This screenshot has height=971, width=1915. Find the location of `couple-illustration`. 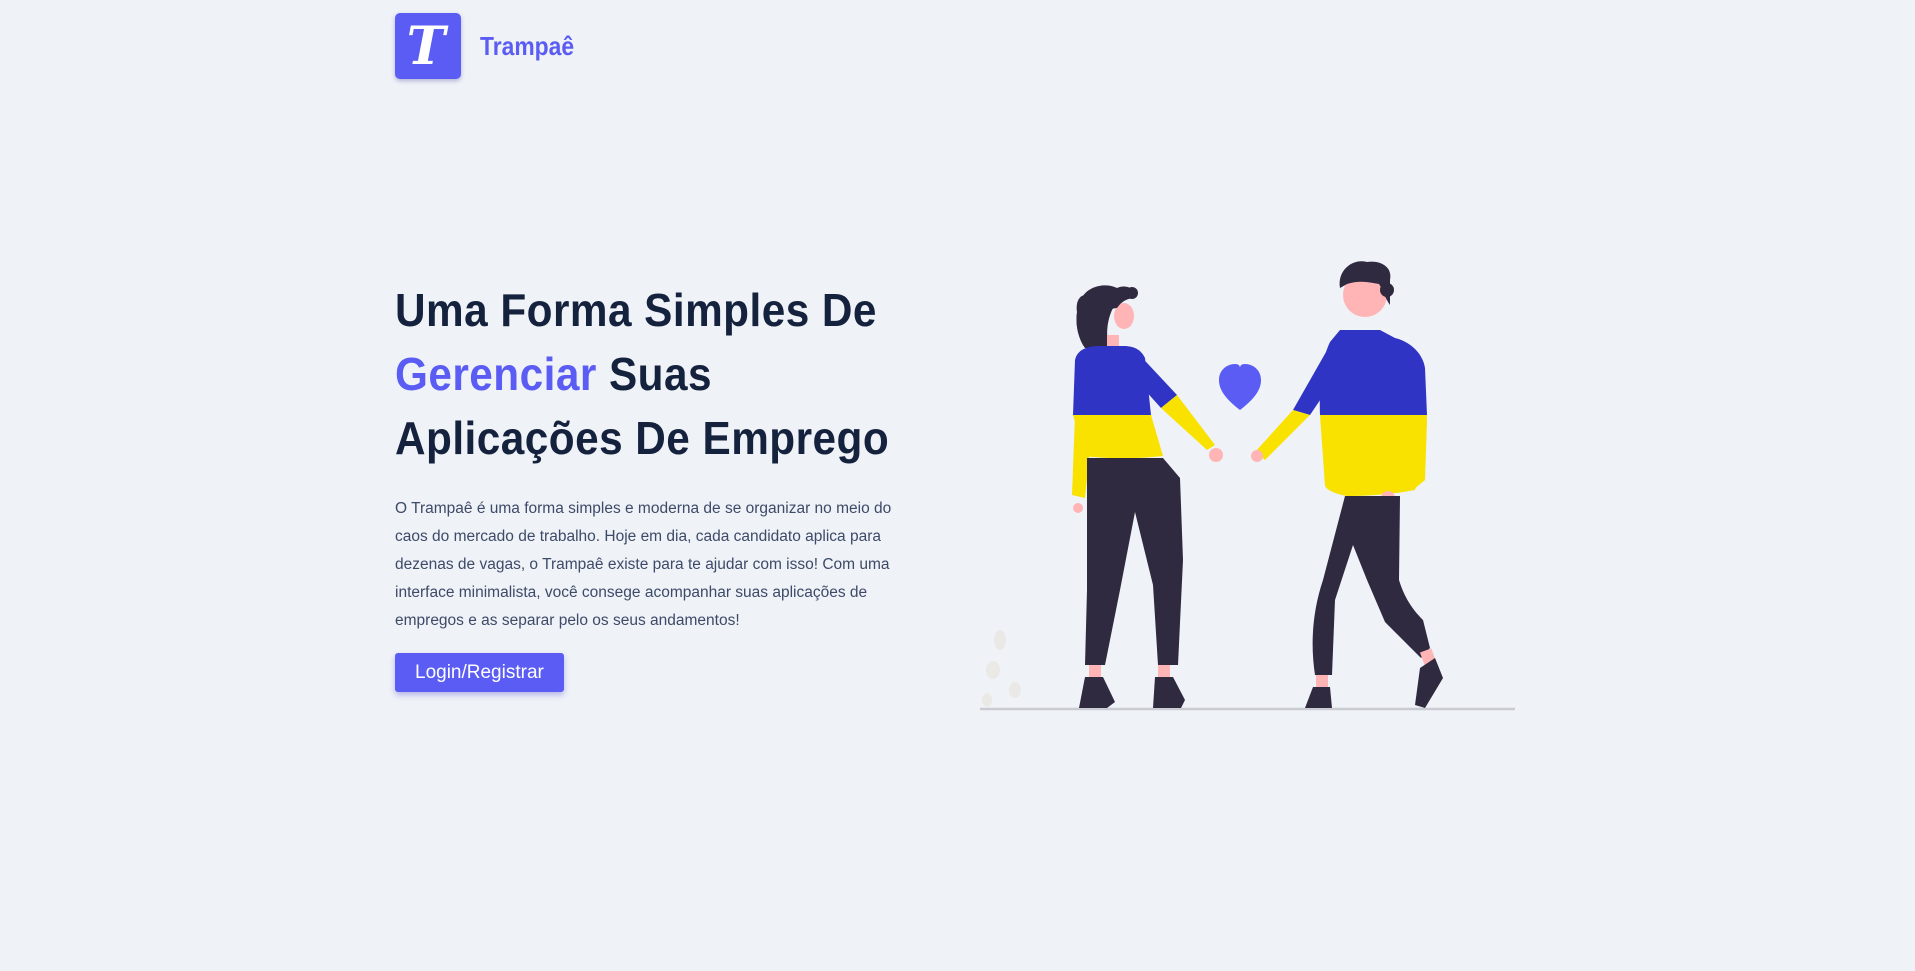

couple-illustration is located at coordinates (1247, 485).